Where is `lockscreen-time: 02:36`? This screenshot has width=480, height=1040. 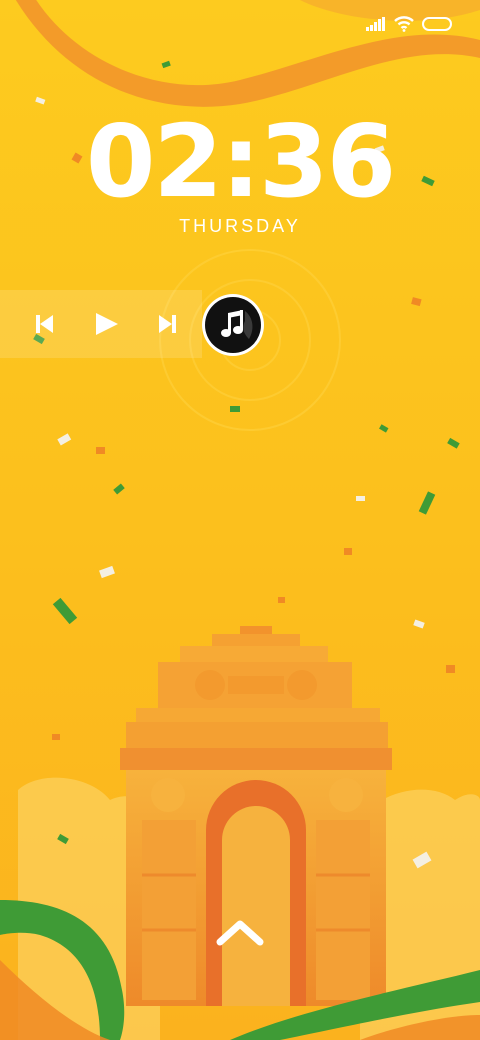 lockscreen-time: 02:36 is located at coordinates (240, 161).